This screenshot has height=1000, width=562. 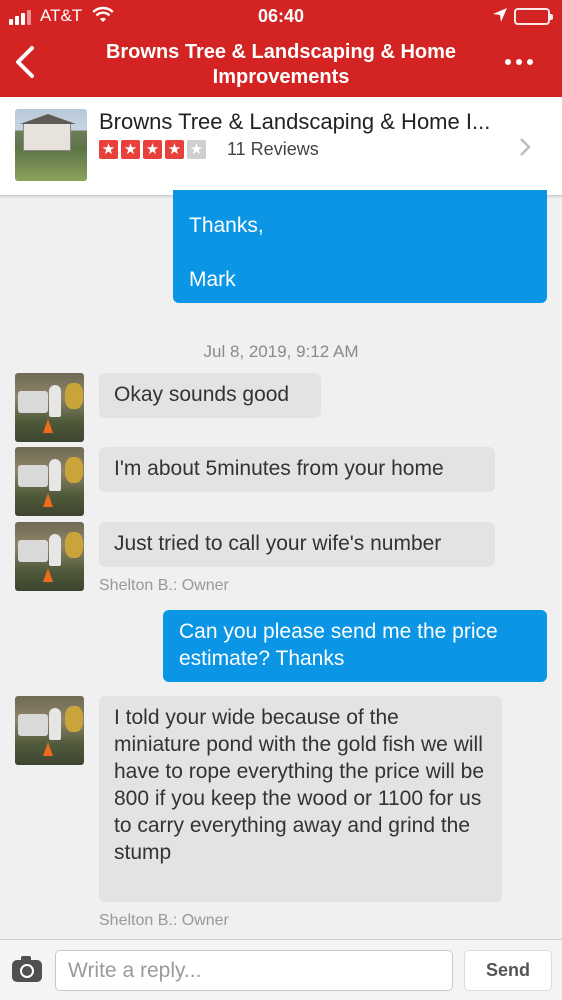 I want to click on message-incoming: Just tried to call your wife's number, so click(x=297, y=544).